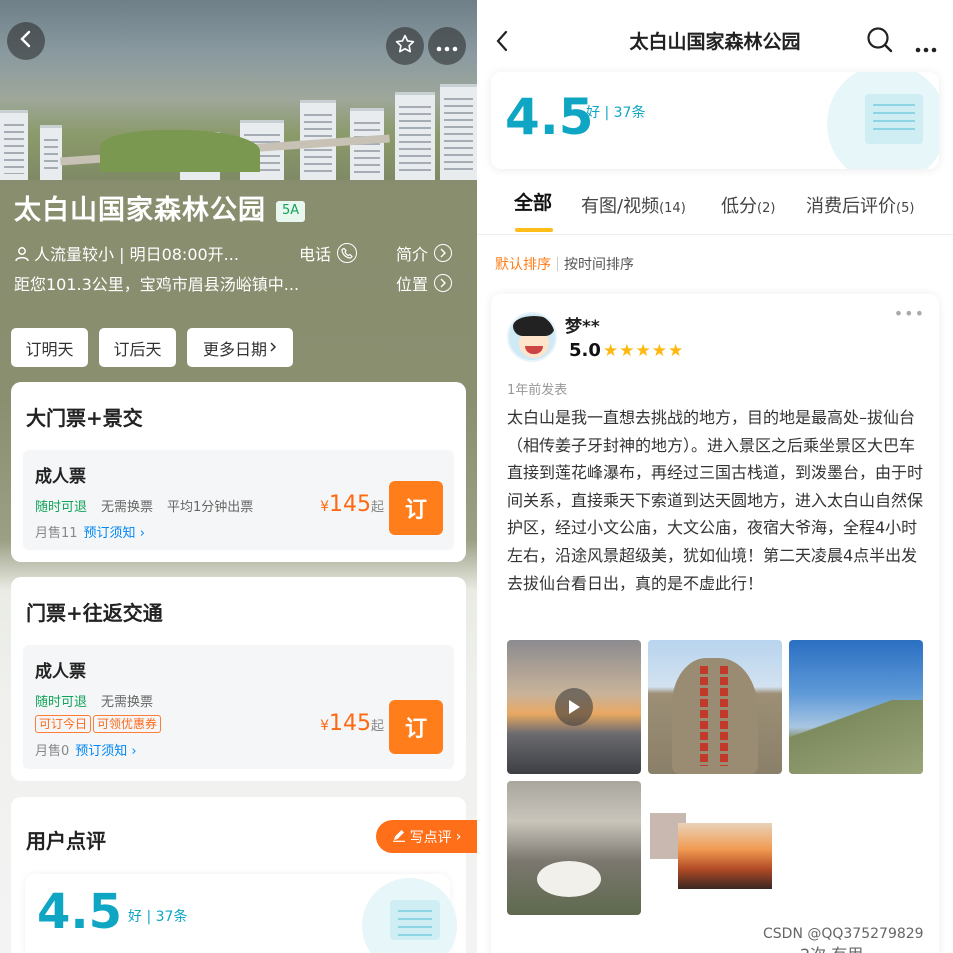  What do you see at coordinates (140, 210) in the screenshot?
I see `page-title: 太白山国家森林公园` at bounding box center [140, 210].